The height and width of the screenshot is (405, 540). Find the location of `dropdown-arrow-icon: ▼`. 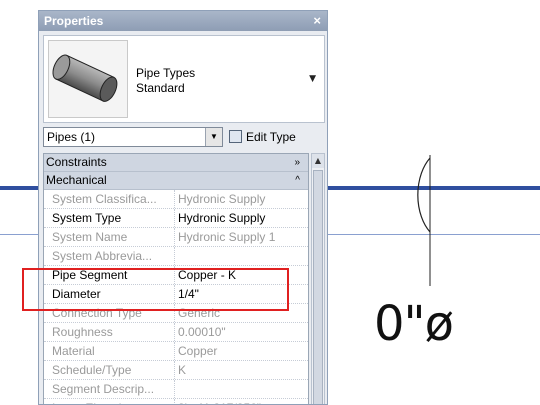

dropdown-arrow-icon: ▼ is located at coordinates (213, 137).